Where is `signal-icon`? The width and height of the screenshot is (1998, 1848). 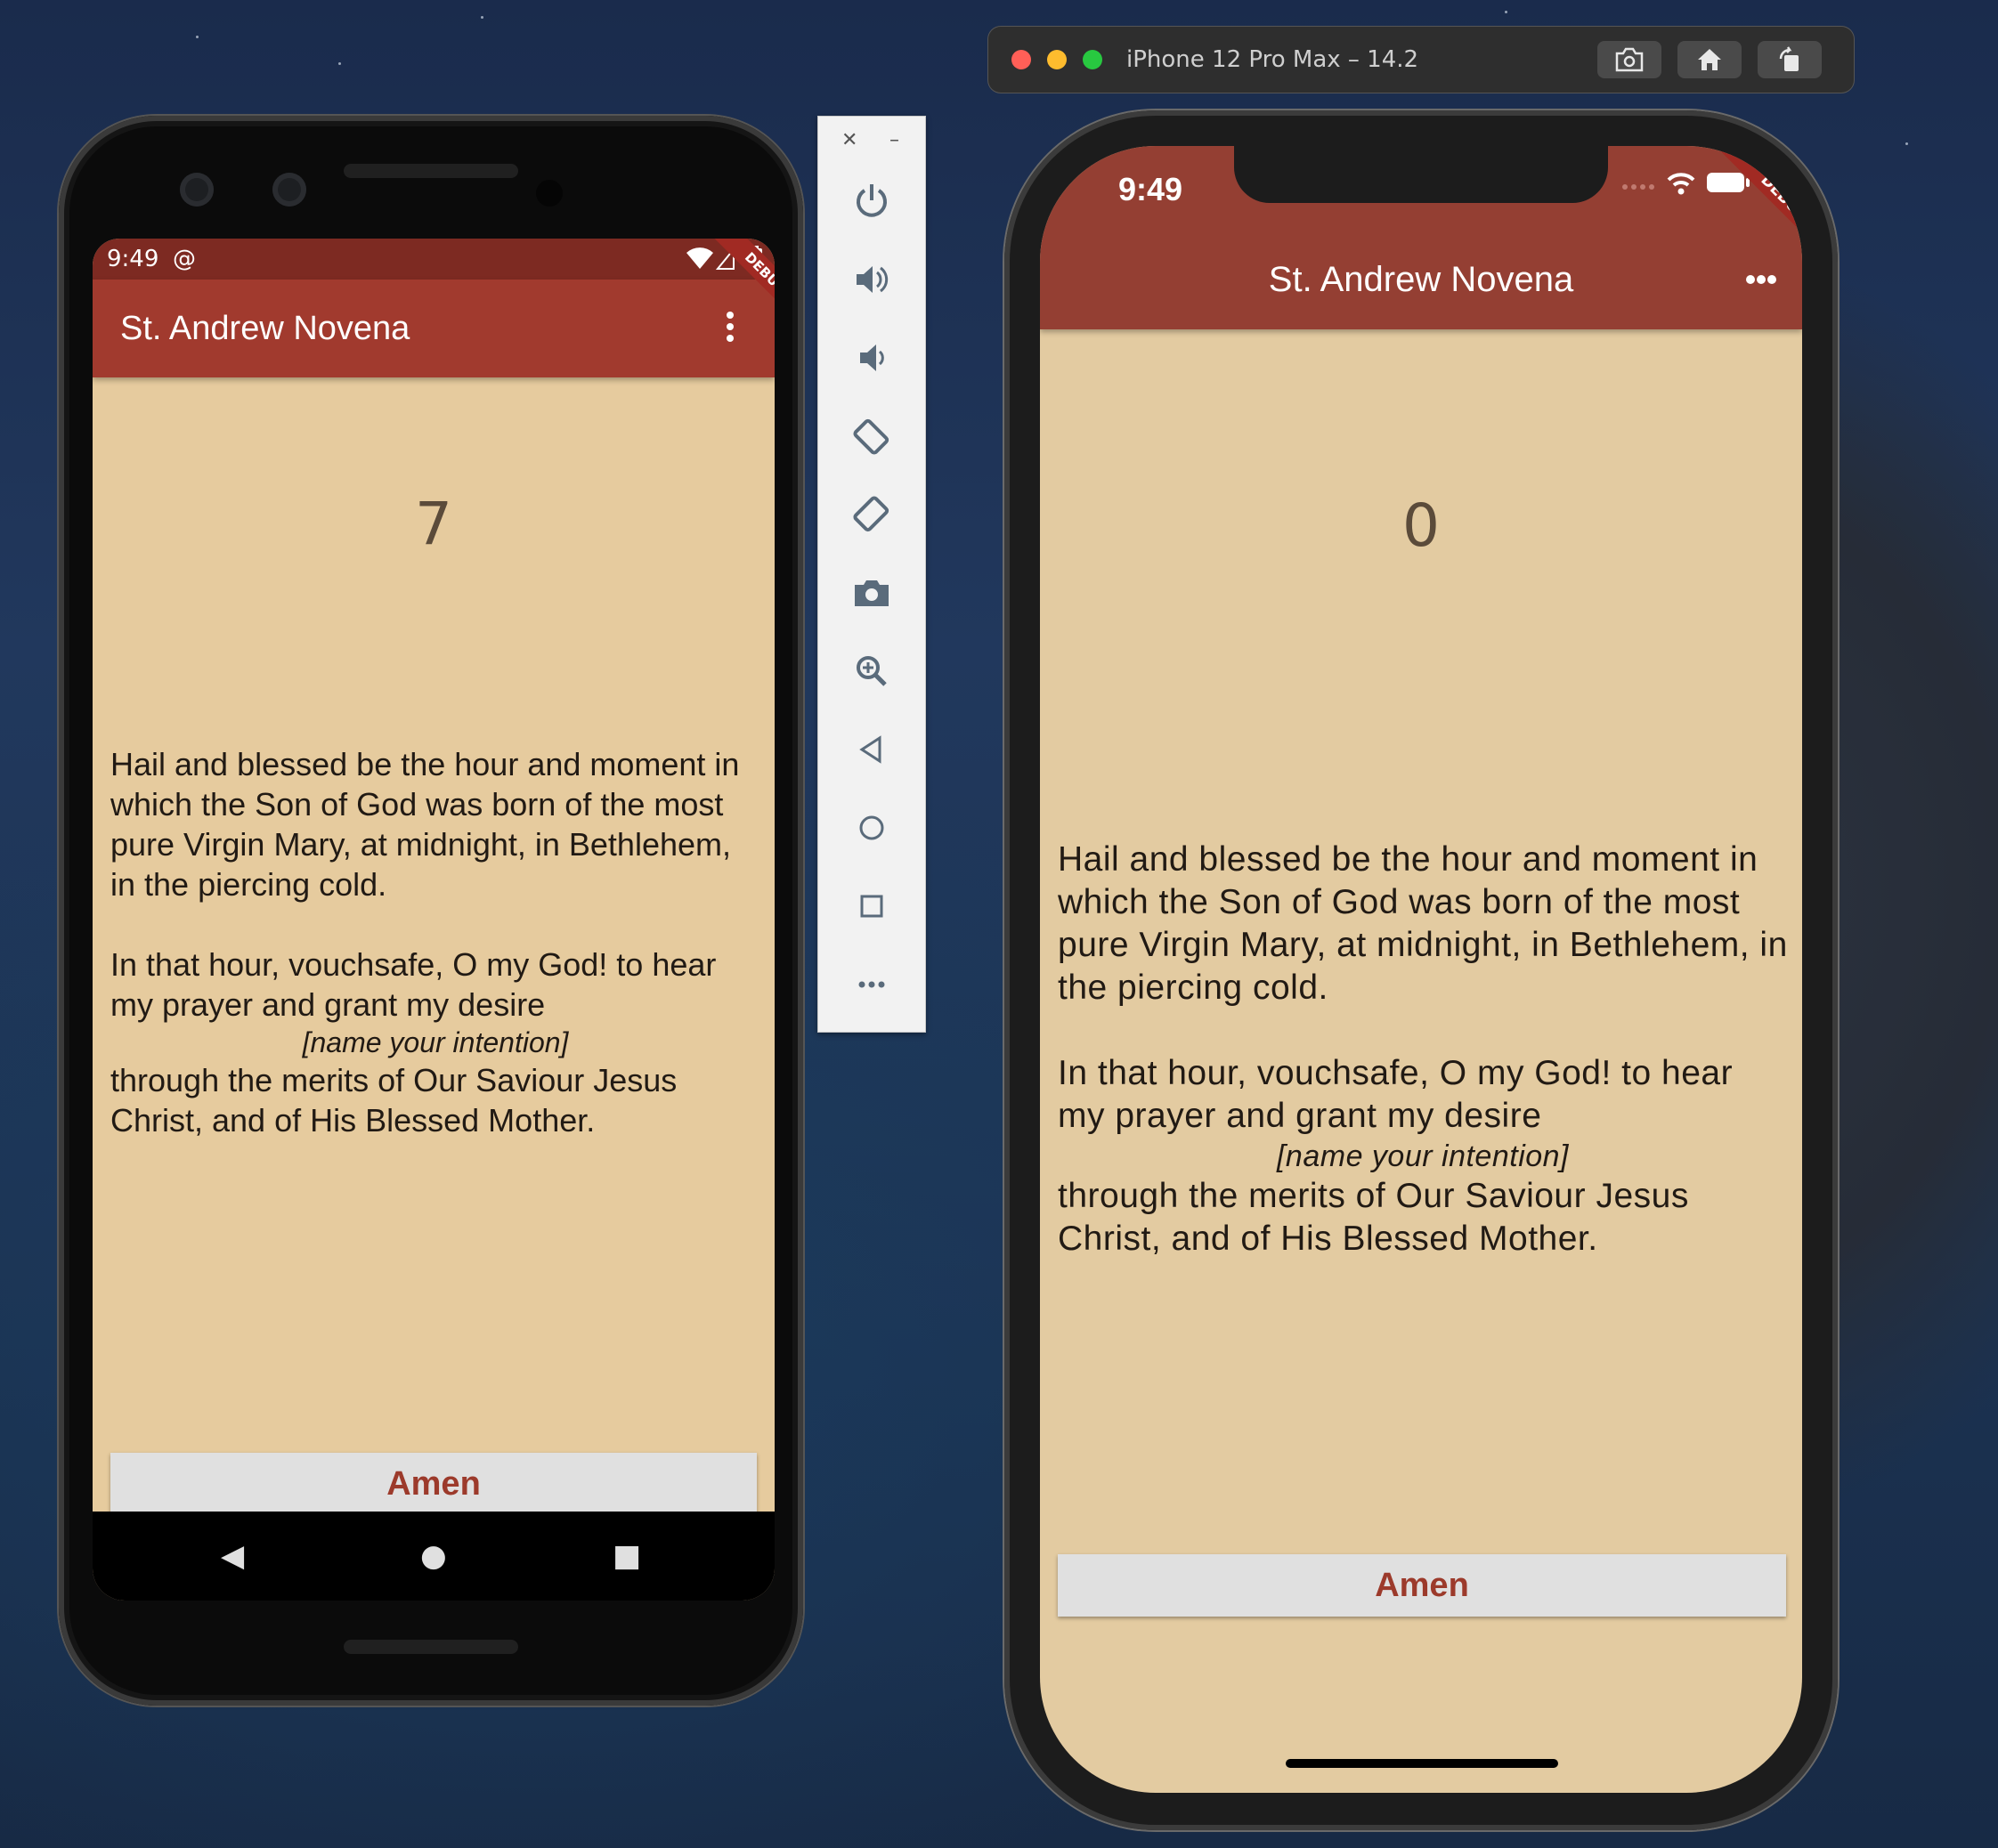 signal-icon is located at coordinates (1638, 187).